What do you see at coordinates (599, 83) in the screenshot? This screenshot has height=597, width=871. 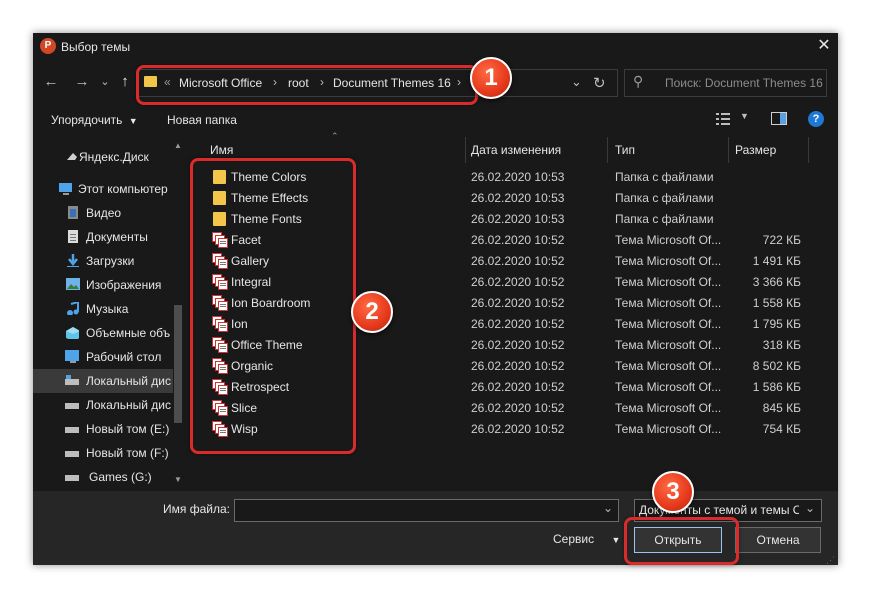 I see `refresh-icon: ↻` at bounding box center [599, 83].